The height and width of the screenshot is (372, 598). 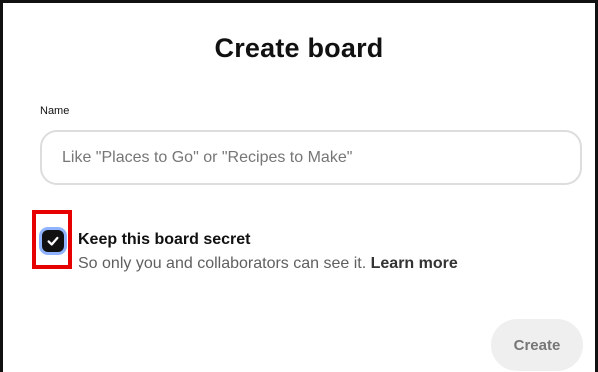 I want to click on board-name-input, so click(x=311, y=157).